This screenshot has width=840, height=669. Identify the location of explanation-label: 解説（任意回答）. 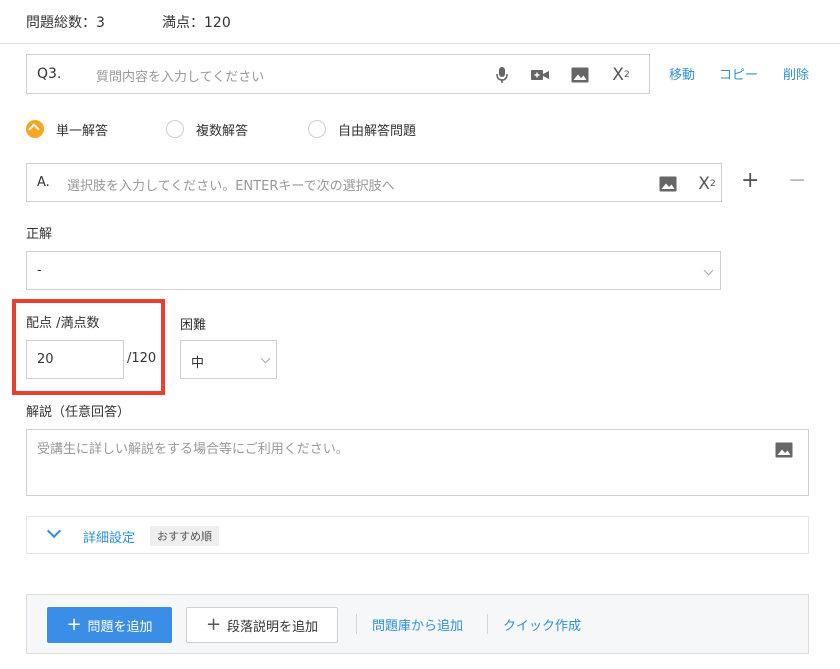
(78, 412).